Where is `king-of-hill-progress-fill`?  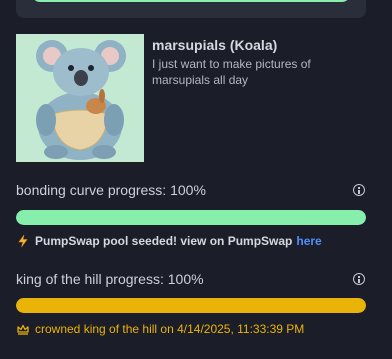
king-of-hill-progress-fill is located at coordinates (191, 305).